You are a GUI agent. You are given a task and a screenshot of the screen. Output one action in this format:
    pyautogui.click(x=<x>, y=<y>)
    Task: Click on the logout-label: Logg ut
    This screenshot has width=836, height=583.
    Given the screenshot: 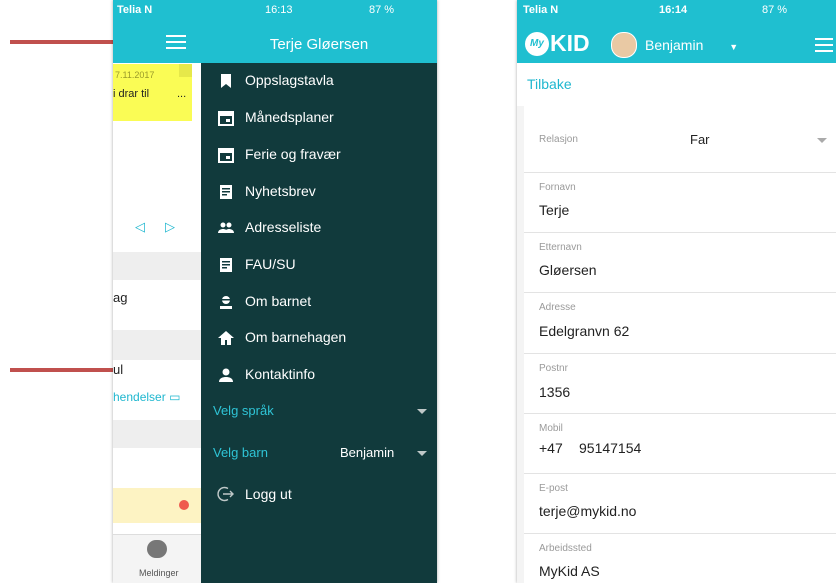 What is the action you would take?
    pyautogui.click(x=268, y=494)
    